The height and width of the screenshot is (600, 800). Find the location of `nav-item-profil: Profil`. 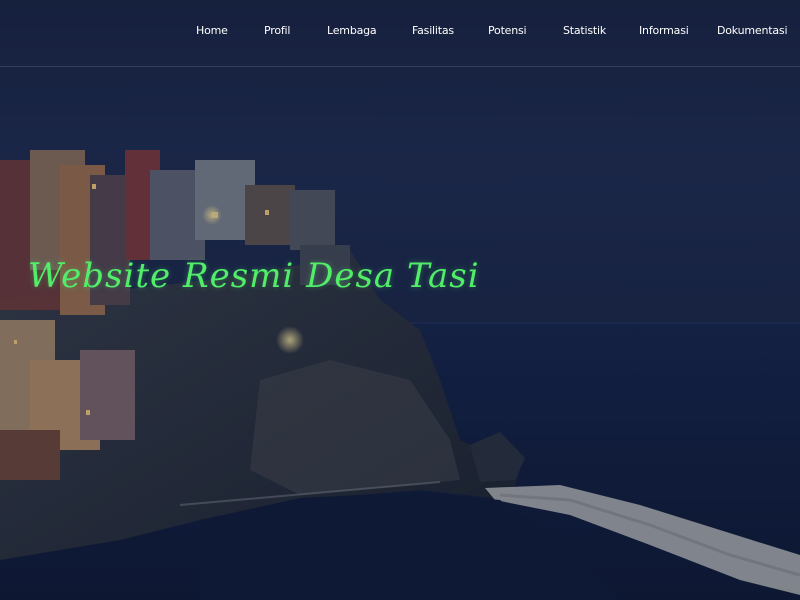

nav-item-profil: Profil is located at coordinates (277, 30).